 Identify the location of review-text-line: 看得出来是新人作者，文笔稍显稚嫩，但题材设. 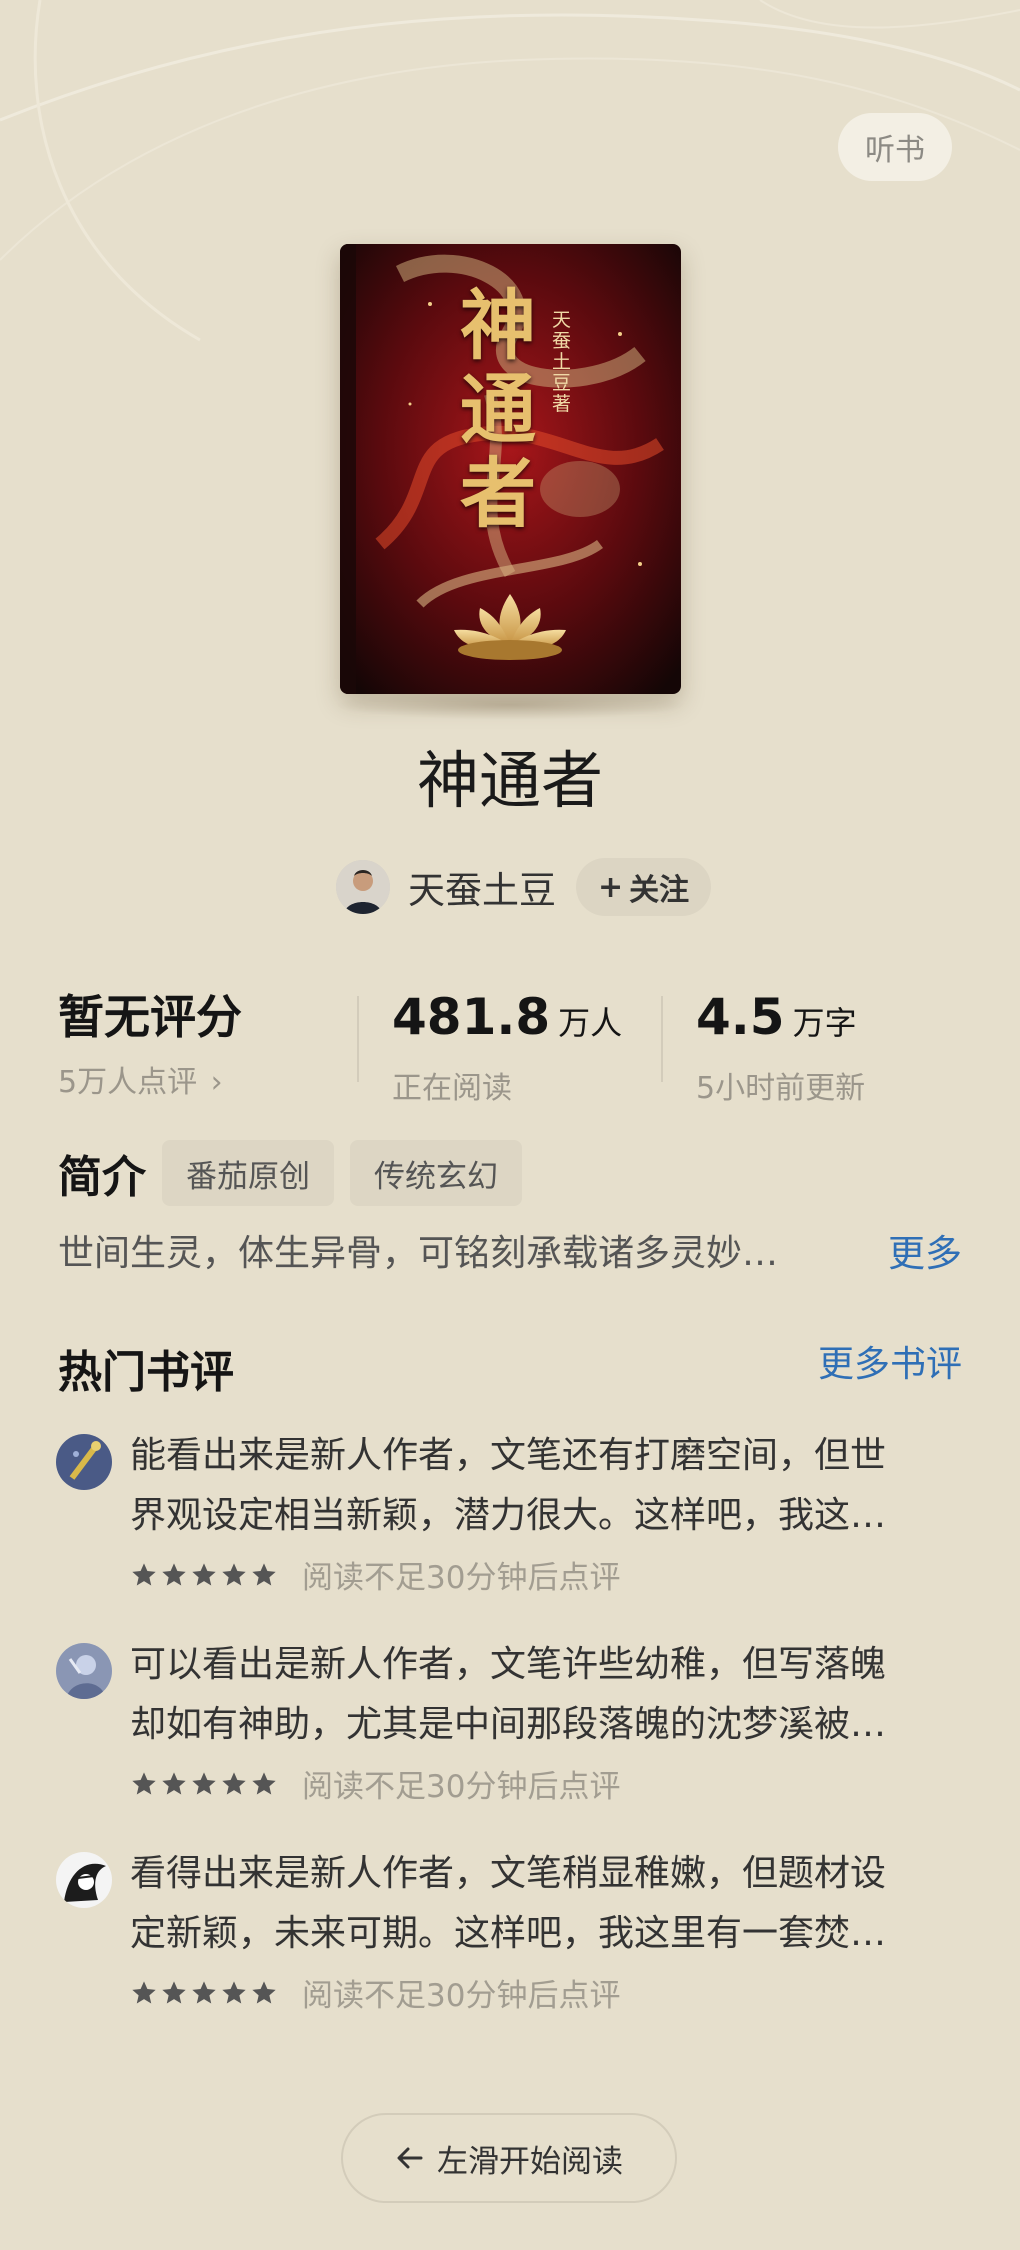
(508, 1873).